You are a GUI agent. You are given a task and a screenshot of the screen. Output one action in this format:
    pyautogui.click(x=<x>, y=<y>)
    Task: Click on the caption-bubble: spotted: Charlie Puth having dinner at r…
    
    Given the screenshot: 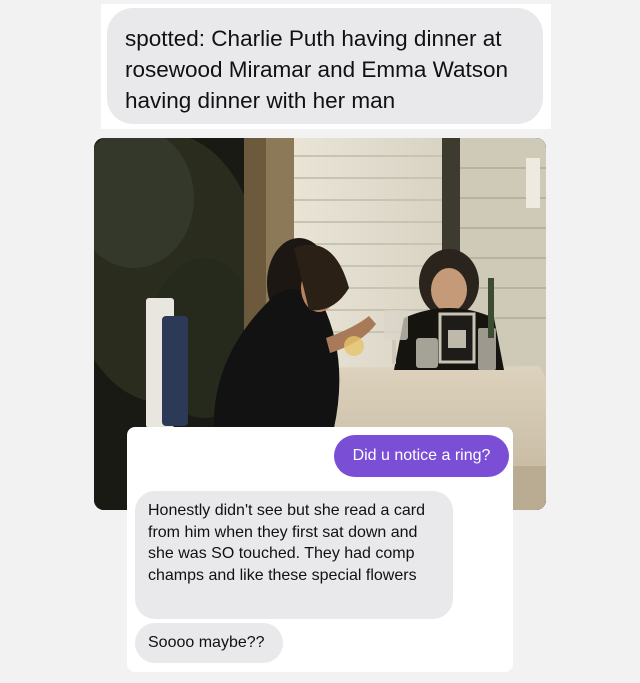 What is the action you would take?
    pyautogui.click(x=325, y=66)
    